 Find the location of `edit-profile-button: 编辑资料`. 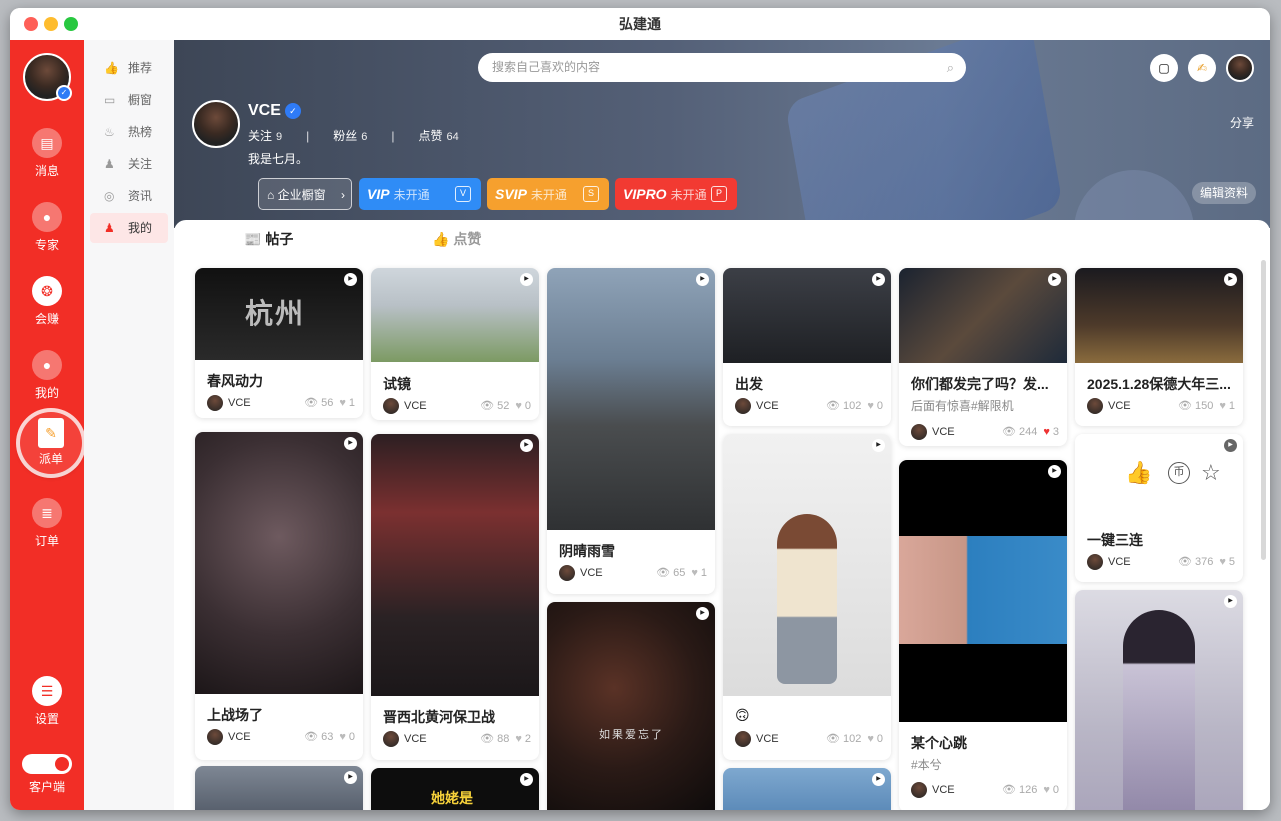

edit-profile-button: 编辑资料 is located at coordinates (1223, 193).